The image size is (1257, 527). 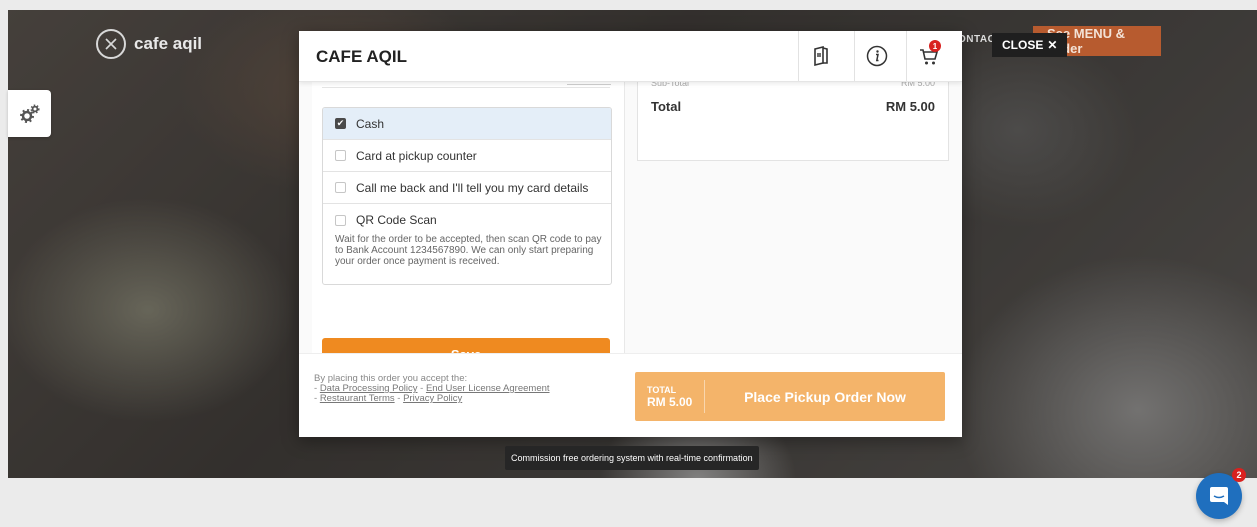 What do you see at coordinates (340, 123) in the screenshot?
I see `checked-checkbox-icon: ✔` at bounding box center [340, 123].